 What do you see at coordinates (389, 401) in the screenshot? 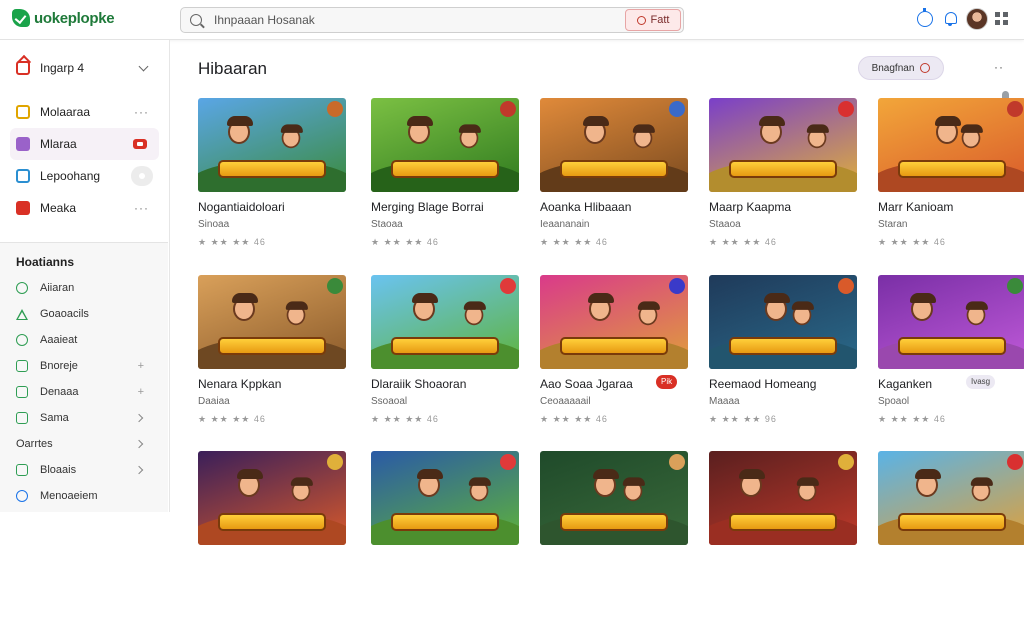
I see `app-category: Ssoaoal` at bounding box center [389, 401].